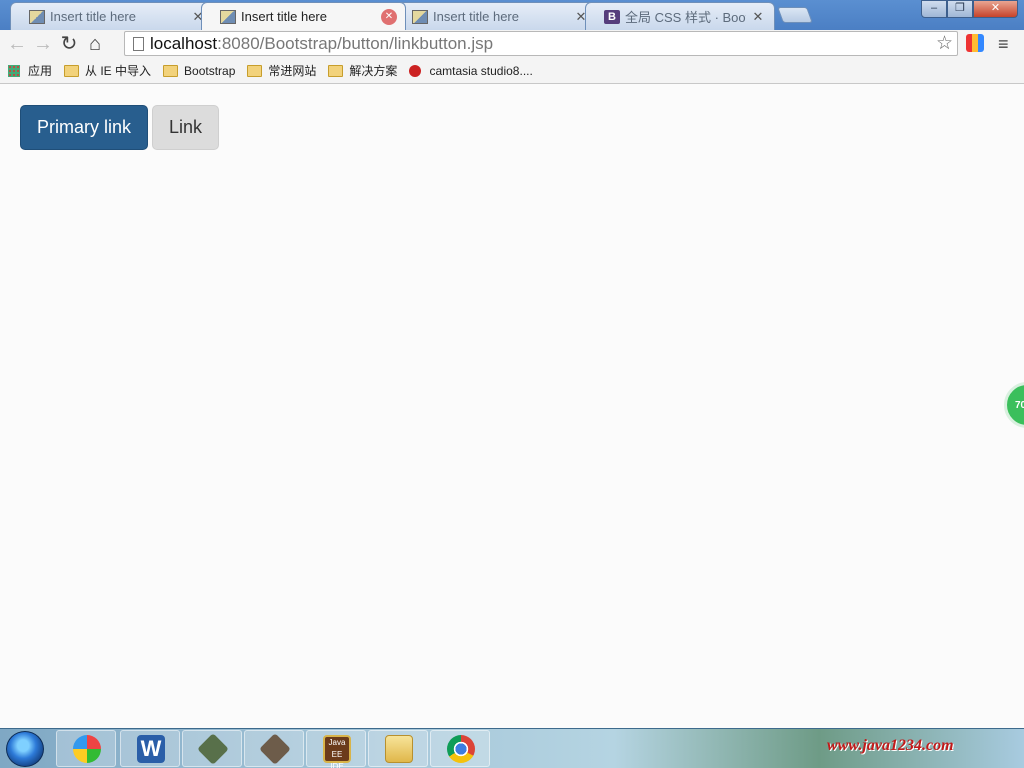 The height and width of the screenshot is (768, 1024). Describe the element at coordinates (25, 749) in the screenshot. I see `start-button` at that location.